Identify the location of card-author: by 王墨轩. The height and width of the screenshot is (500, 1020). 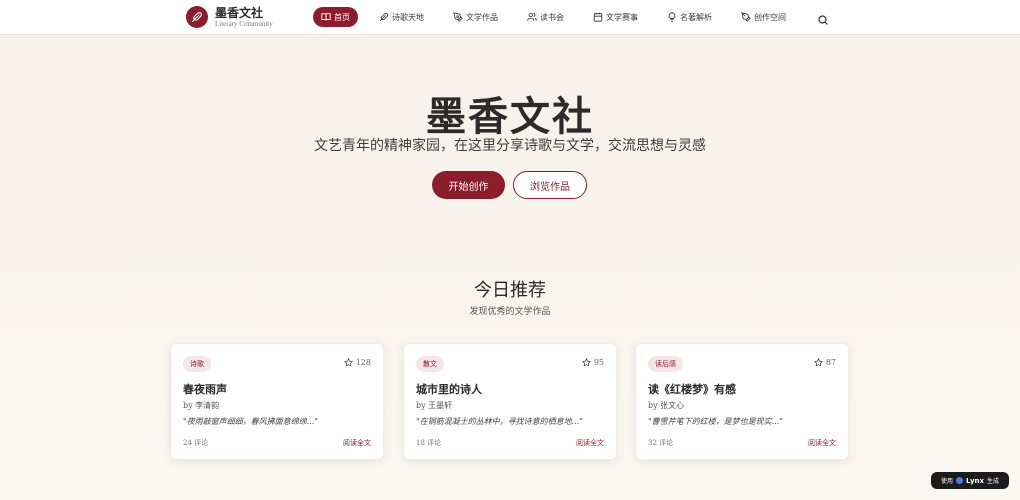
(434, 405).